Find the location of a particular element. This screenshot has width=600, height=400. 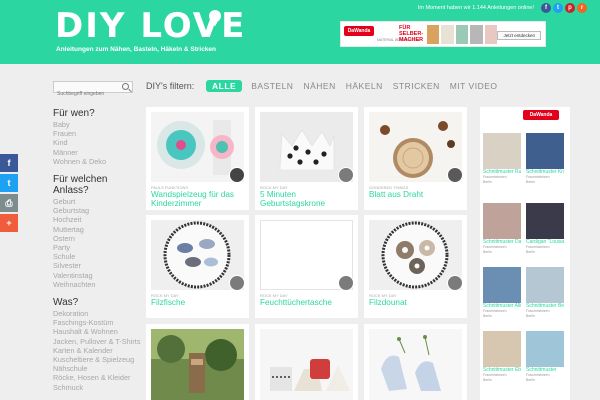

card-title: Blatt aus Draht is located at coordinates (416, 194).